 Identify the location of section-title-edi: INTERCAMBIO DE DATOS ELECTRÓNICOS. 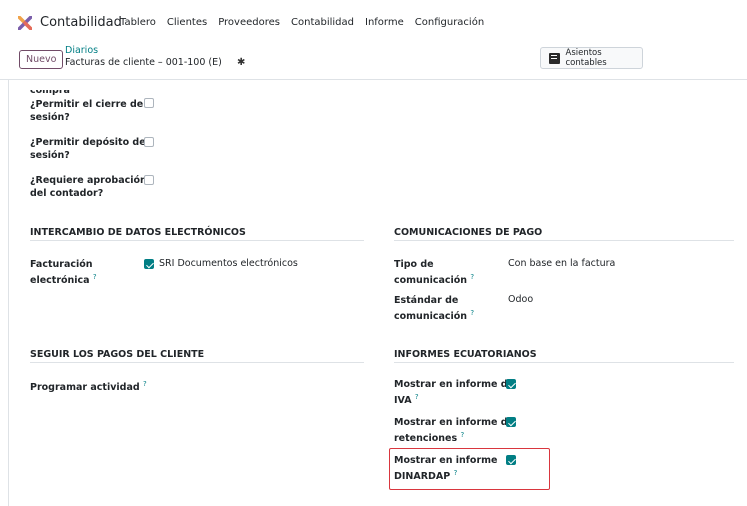
(138, 232).